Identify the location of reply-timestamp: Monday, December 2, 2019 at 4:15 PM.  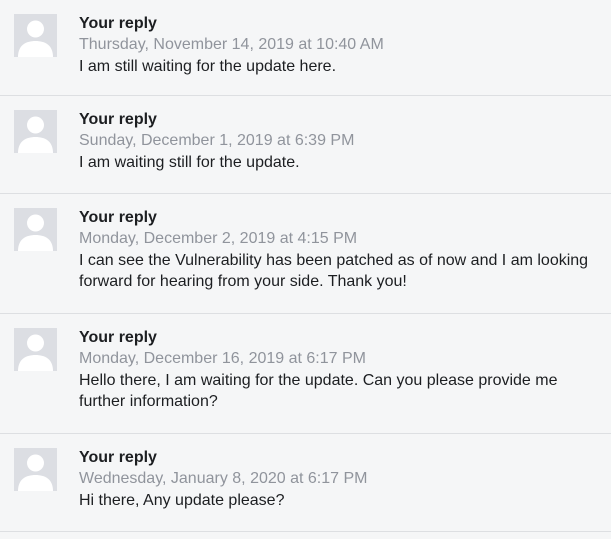
(340, 238).